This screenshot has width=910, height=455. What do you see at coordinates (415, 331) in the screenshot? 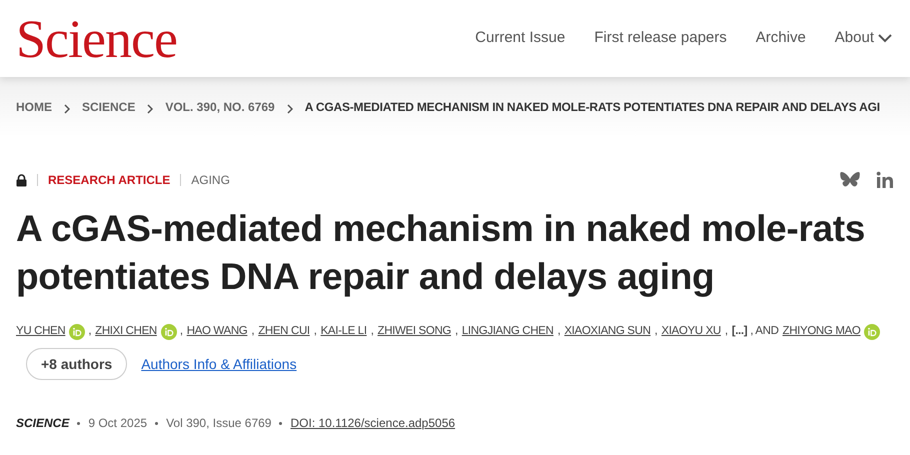
I see `author-link: ZHIWEI SONG` at bounding box center [415, 331].